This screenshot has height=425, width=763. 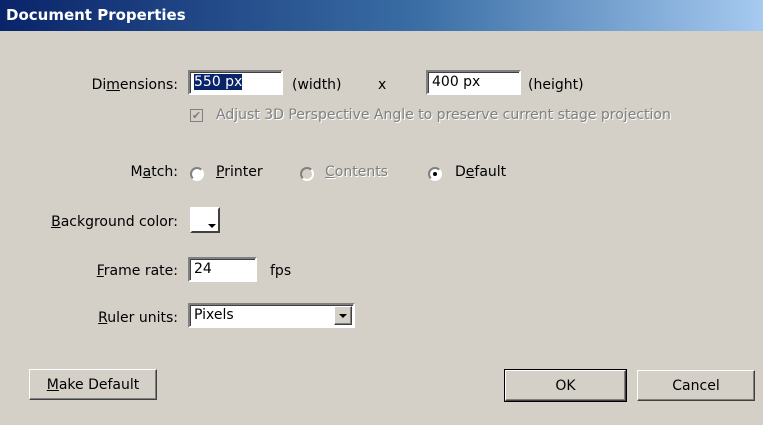 What do you see at coordinates (134, 85) in the screenshot?
I see `dimensions-label: Dimensions:` at bounding box center [134, 85].